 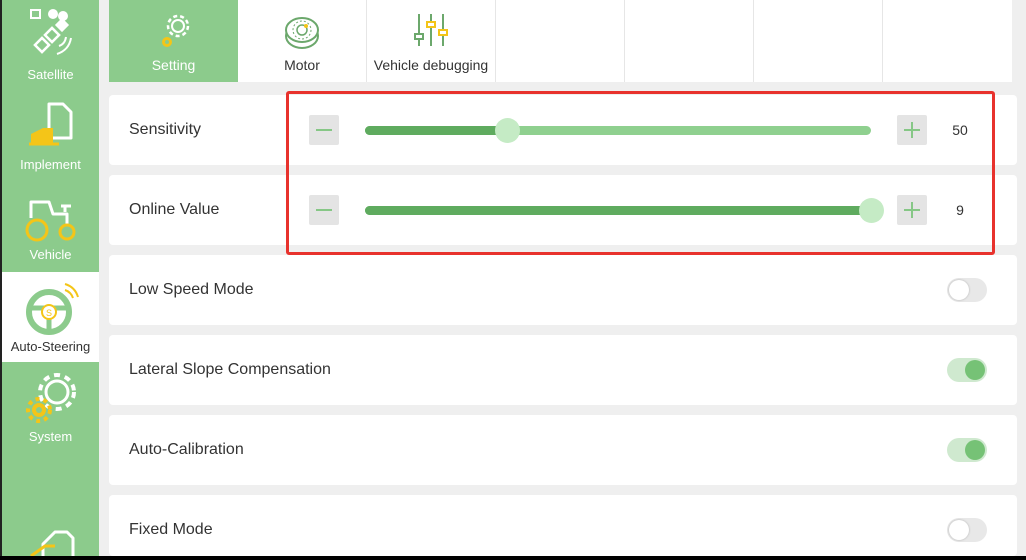 I want to click on tab-vehicle-debugging: Vehicle debugging, so click(x=431, y=41).